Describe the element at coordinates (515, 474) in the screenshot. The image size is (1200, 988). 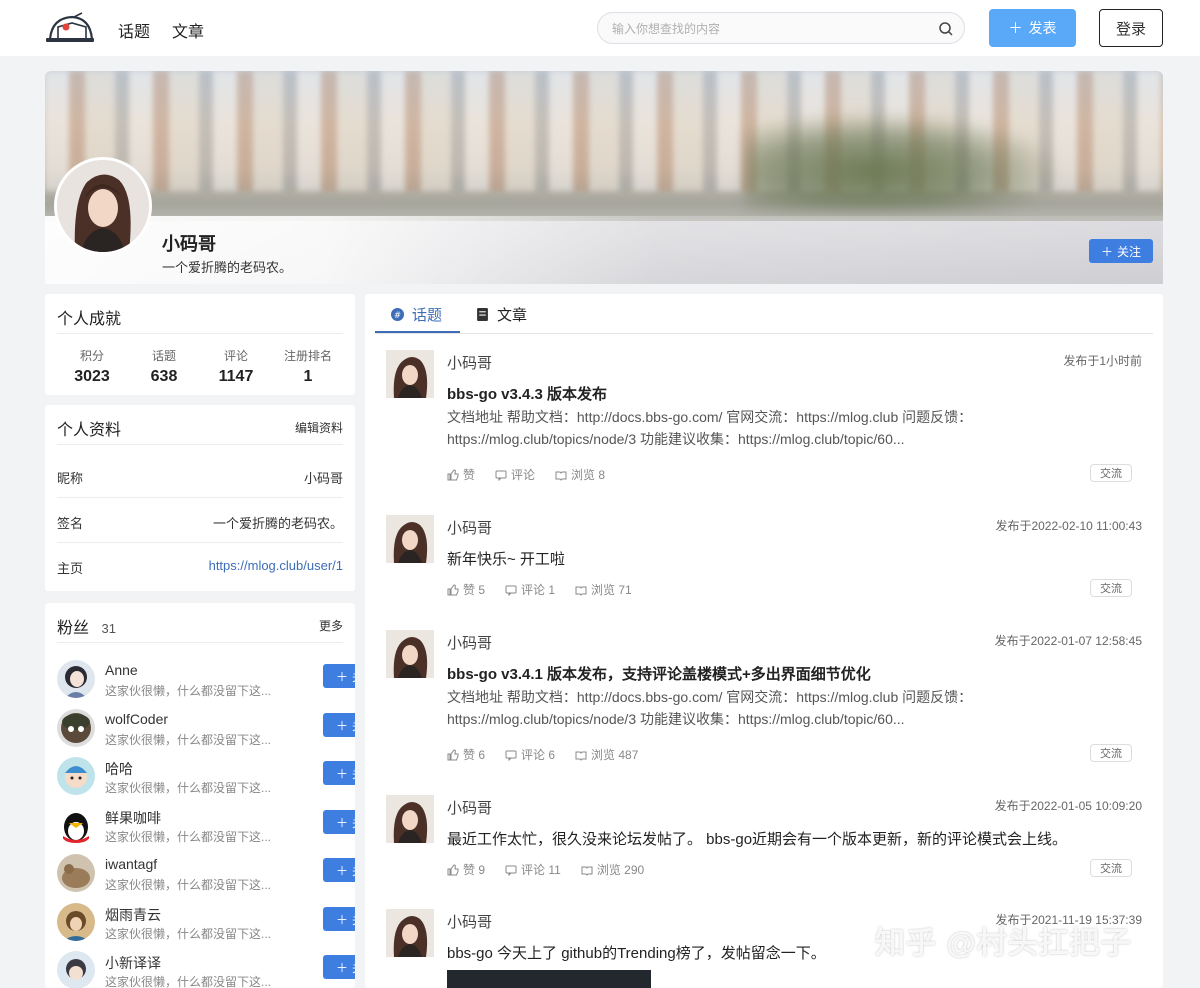
I see `comment-action: 评论` at that location.